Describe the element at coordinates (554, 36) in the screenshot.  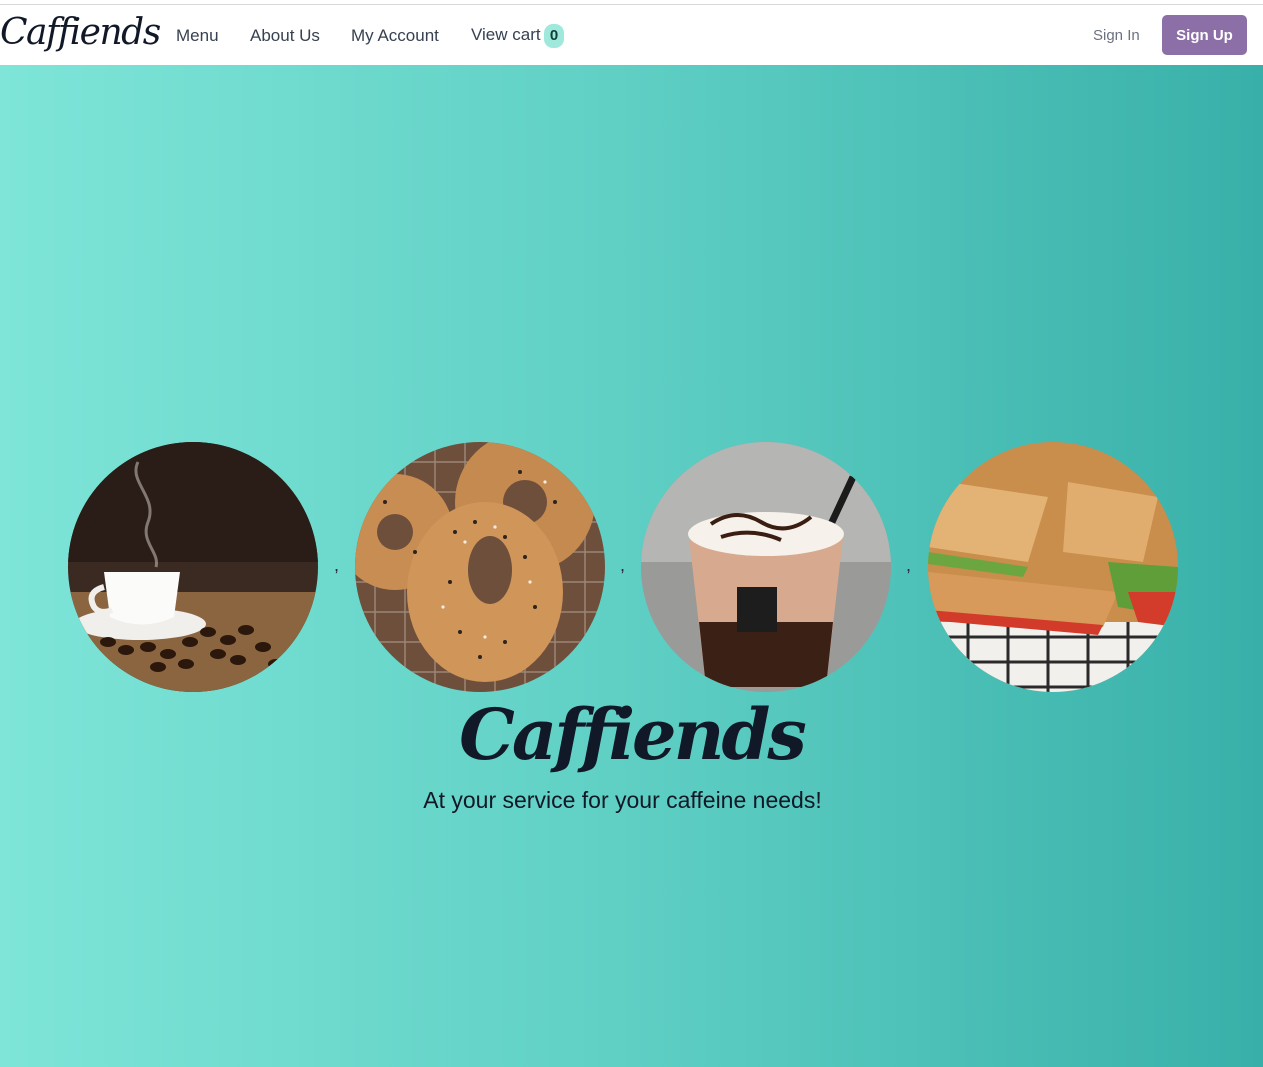
I see `cart-count-badge: 0` at that location.